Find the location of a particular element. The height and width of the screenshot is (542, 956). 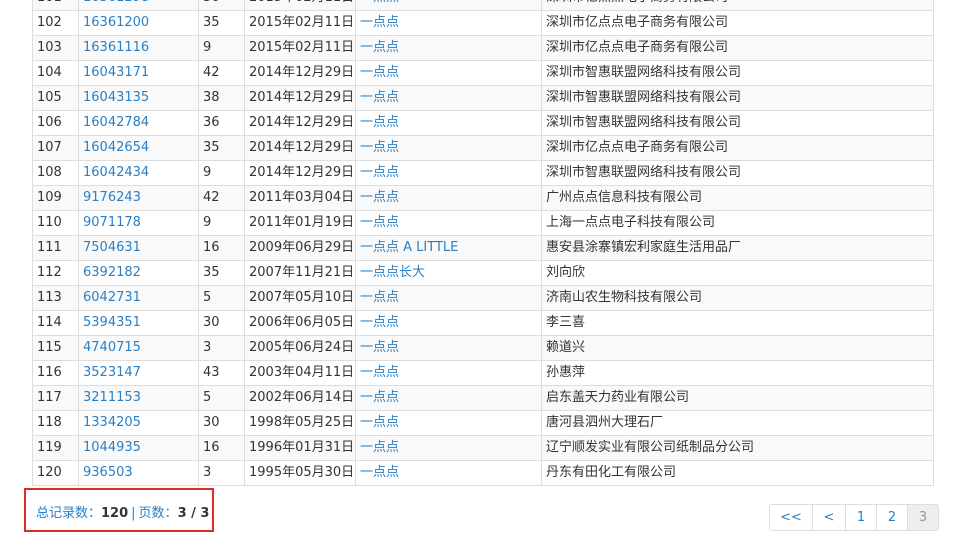

registration-number-link: 6392182 is located at coordinates (112, 272).